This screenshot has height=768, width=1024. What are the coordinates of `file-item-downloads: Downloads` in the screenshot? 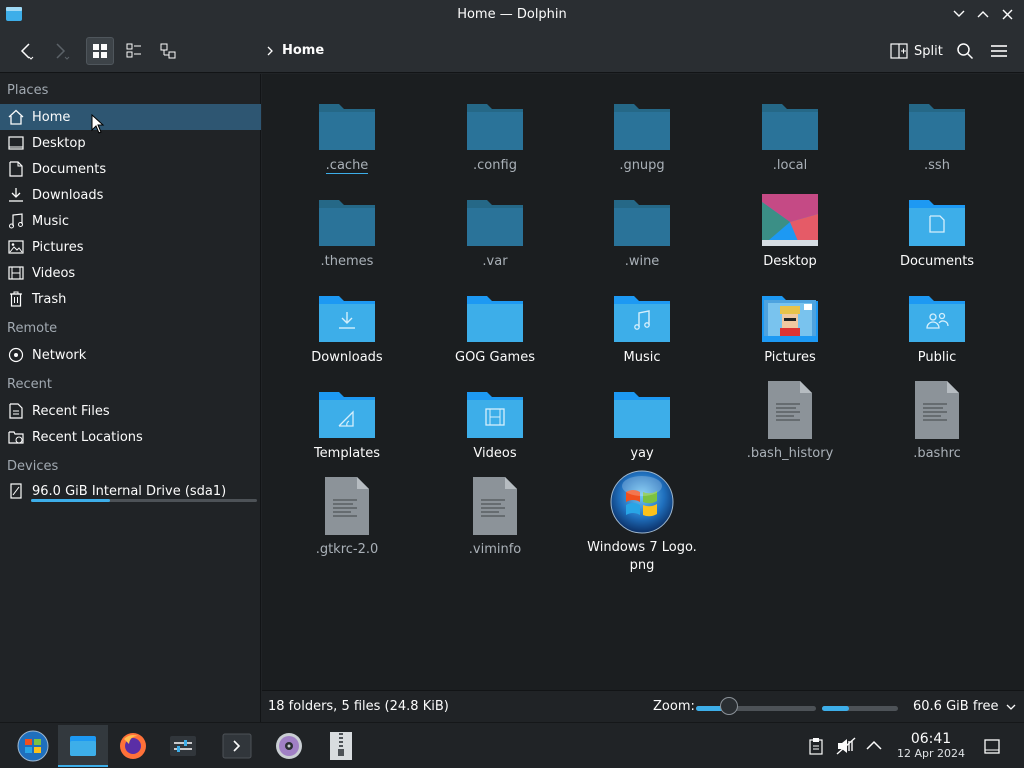 It's located at (347, 323).